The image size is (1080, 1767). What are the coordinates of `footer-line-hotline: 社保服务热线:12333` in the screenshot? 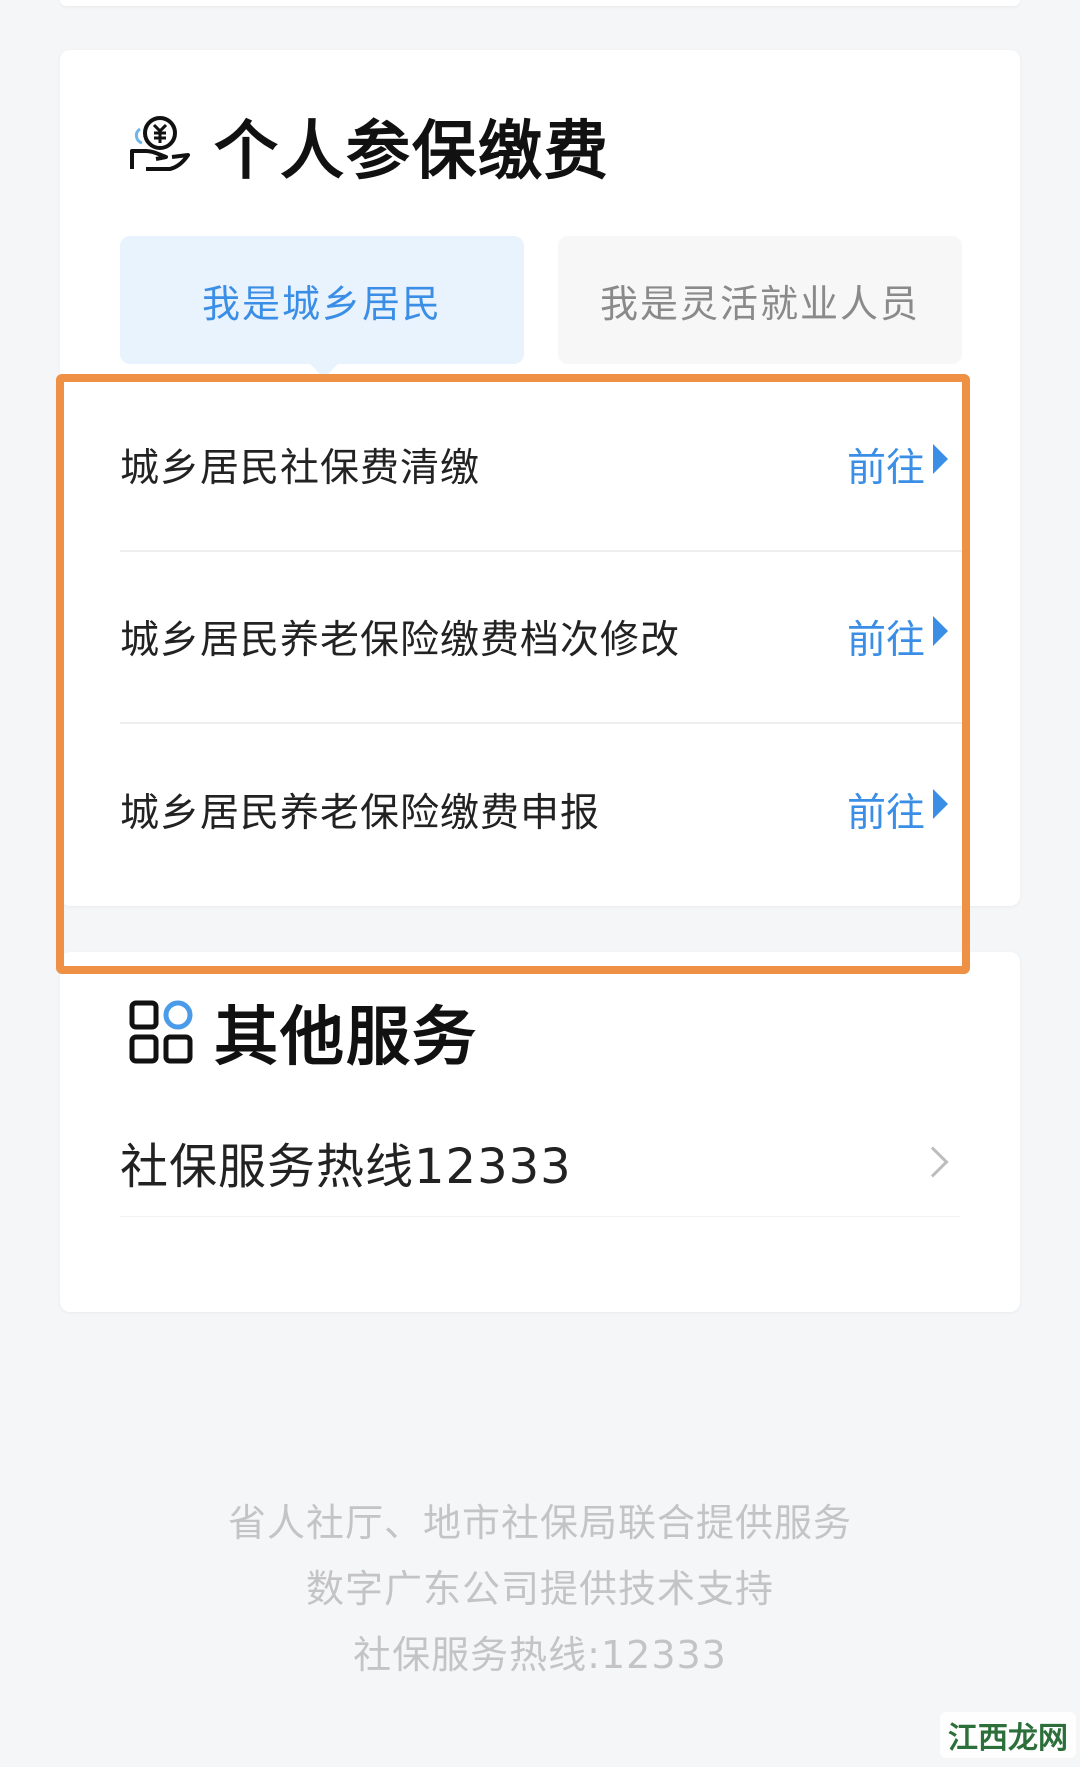 It's located at (540, 1655).